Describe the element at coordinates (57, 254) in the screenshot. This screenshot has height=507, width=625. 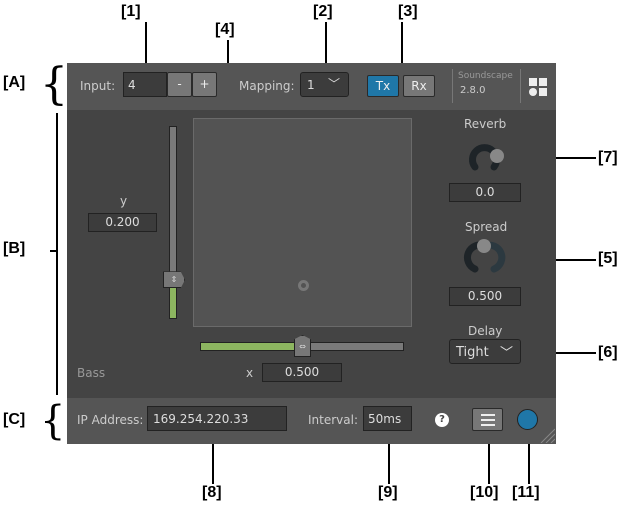
I see `brace-B` at that location.